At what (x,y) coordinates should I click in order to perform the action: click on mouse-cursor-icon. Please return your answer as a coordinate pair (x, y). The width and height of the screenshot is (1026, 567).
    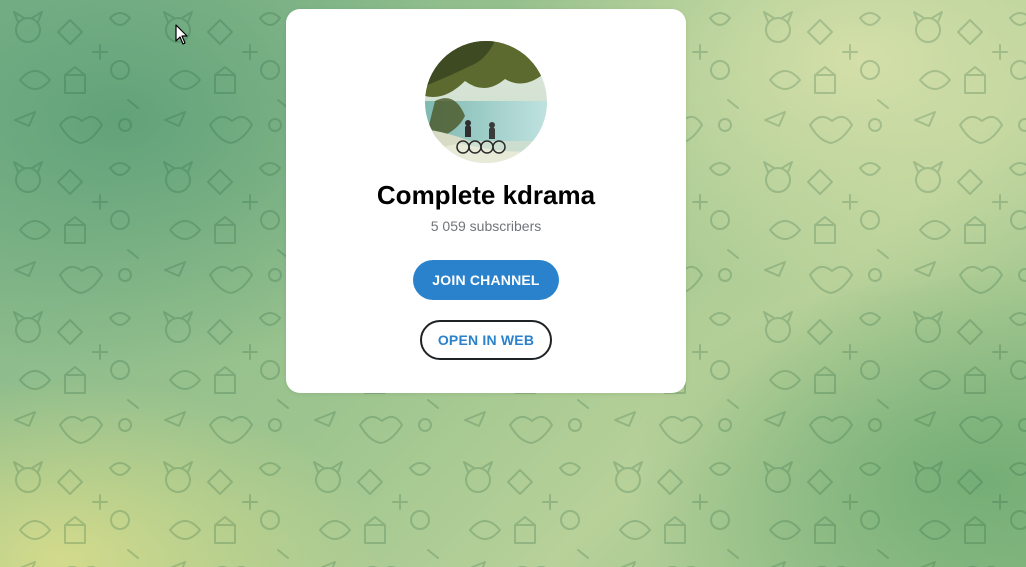
    Looking at the image, I should click on (181, 34).